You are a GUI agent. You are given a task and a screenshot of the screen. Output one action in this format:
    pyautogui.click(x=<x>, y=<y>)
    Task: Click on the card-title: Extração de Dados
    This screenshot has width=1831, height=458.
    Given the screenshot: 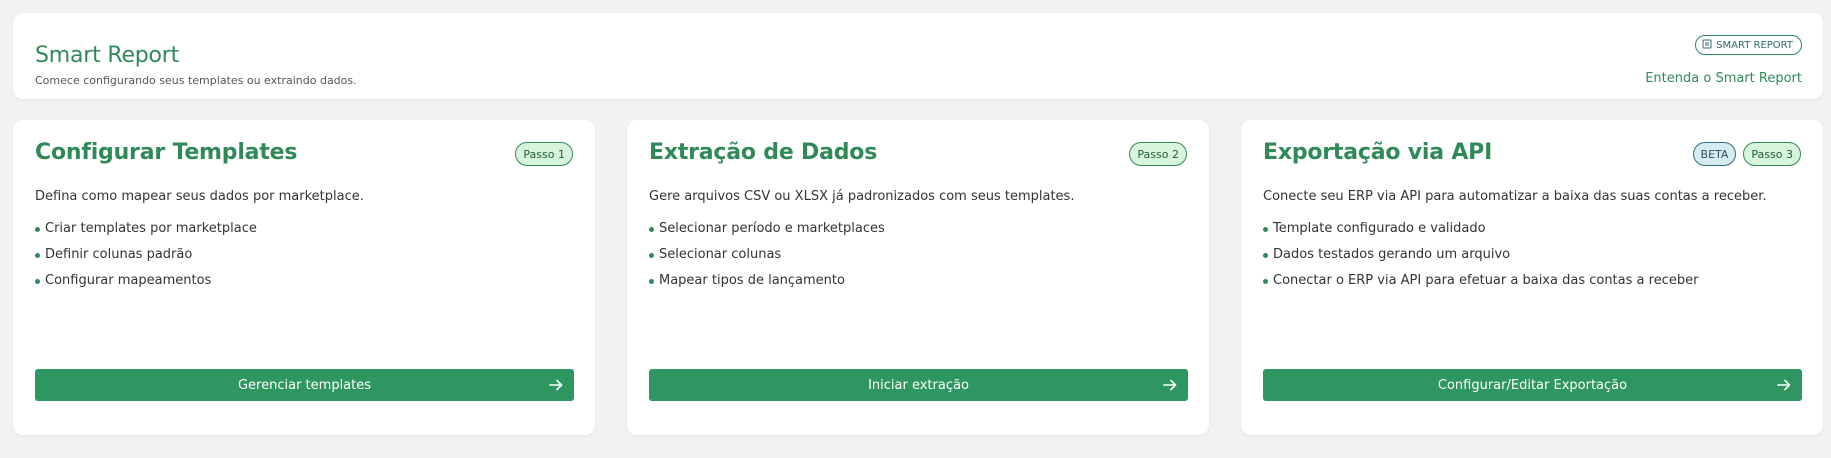 What is the action you would take?
    pyautogui.click(x=763, y=152)
    